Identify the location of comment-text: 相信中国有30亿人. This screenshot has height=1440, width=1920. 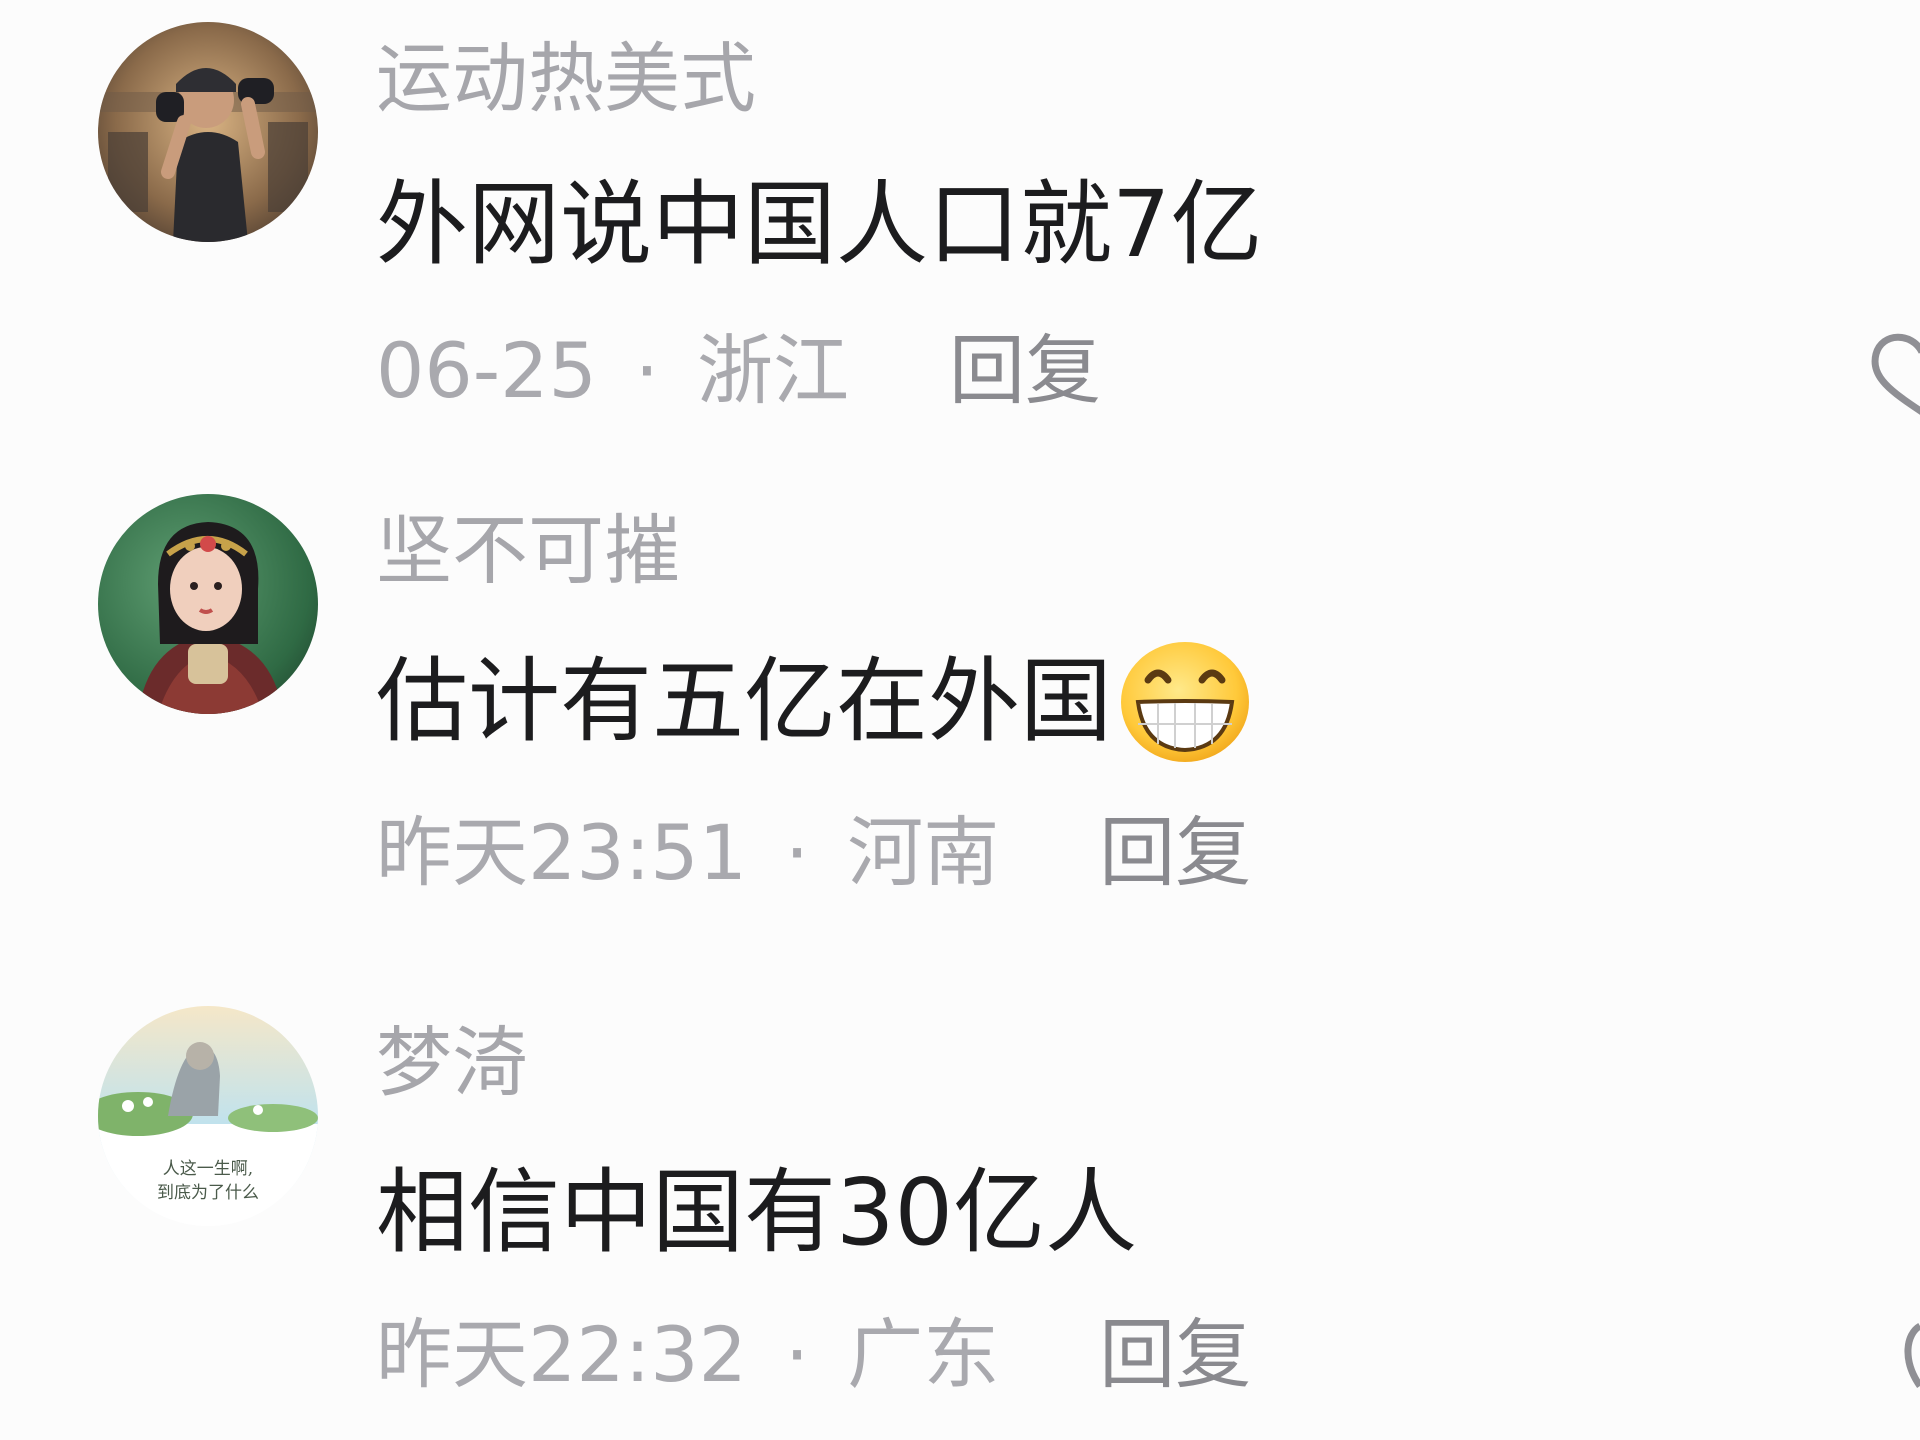
(756, 1213).